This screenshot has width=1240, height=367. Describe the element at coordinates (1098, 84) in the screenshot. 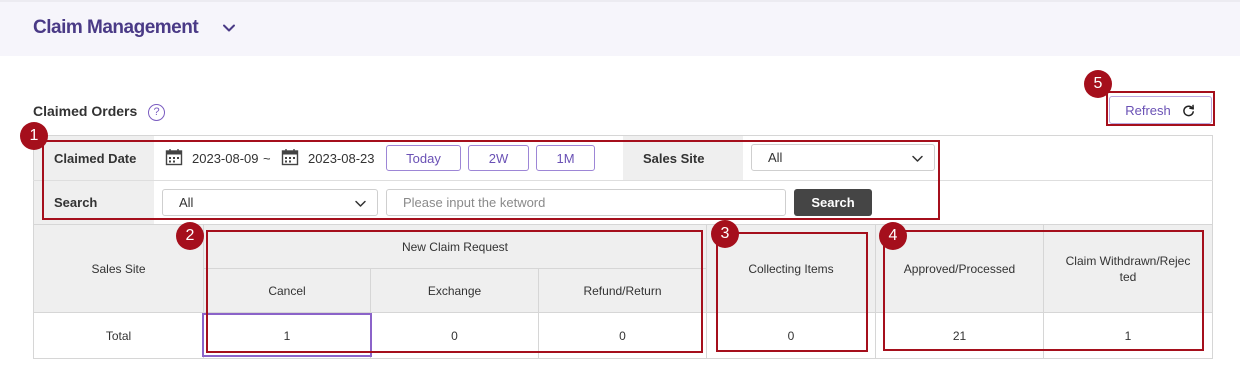

I see `annotation-badge-5: 5` at that location.